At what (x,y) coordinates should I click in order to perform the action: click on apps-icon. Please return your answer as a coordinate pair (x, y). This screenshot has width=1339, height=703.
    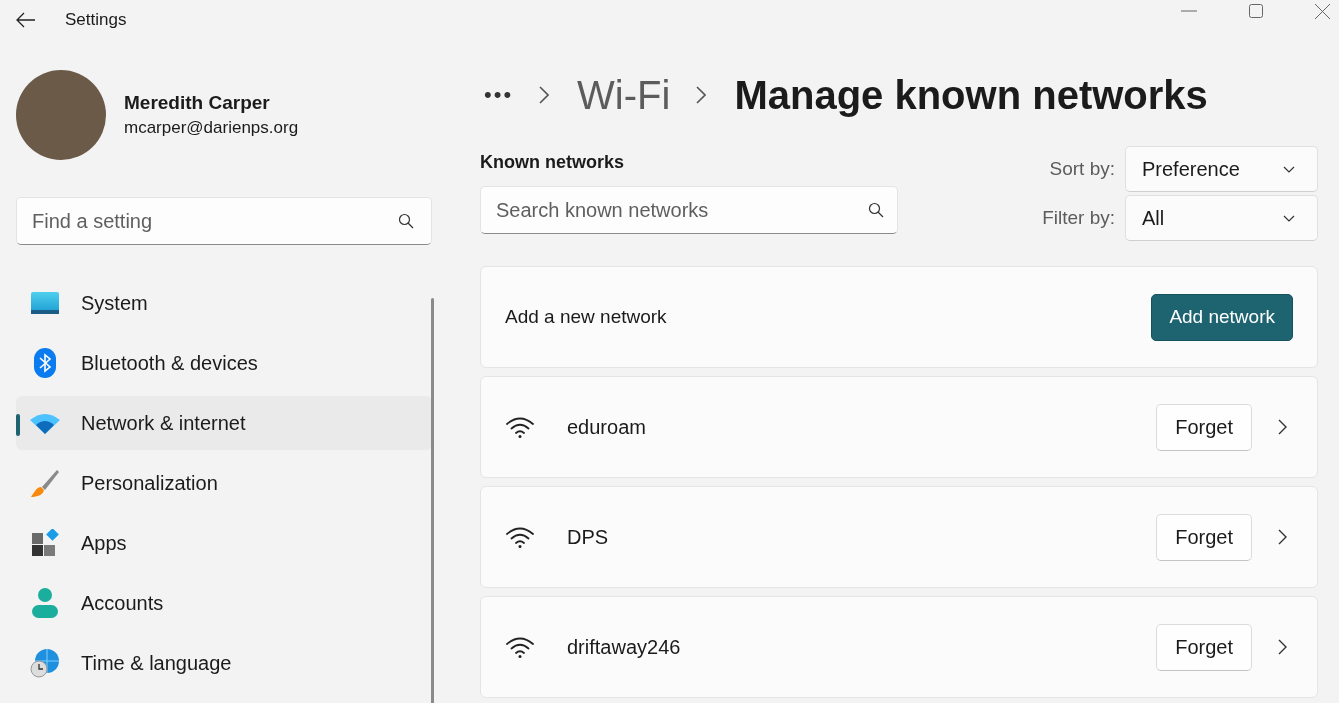
    Looking at the image, I should click on (45, 543).